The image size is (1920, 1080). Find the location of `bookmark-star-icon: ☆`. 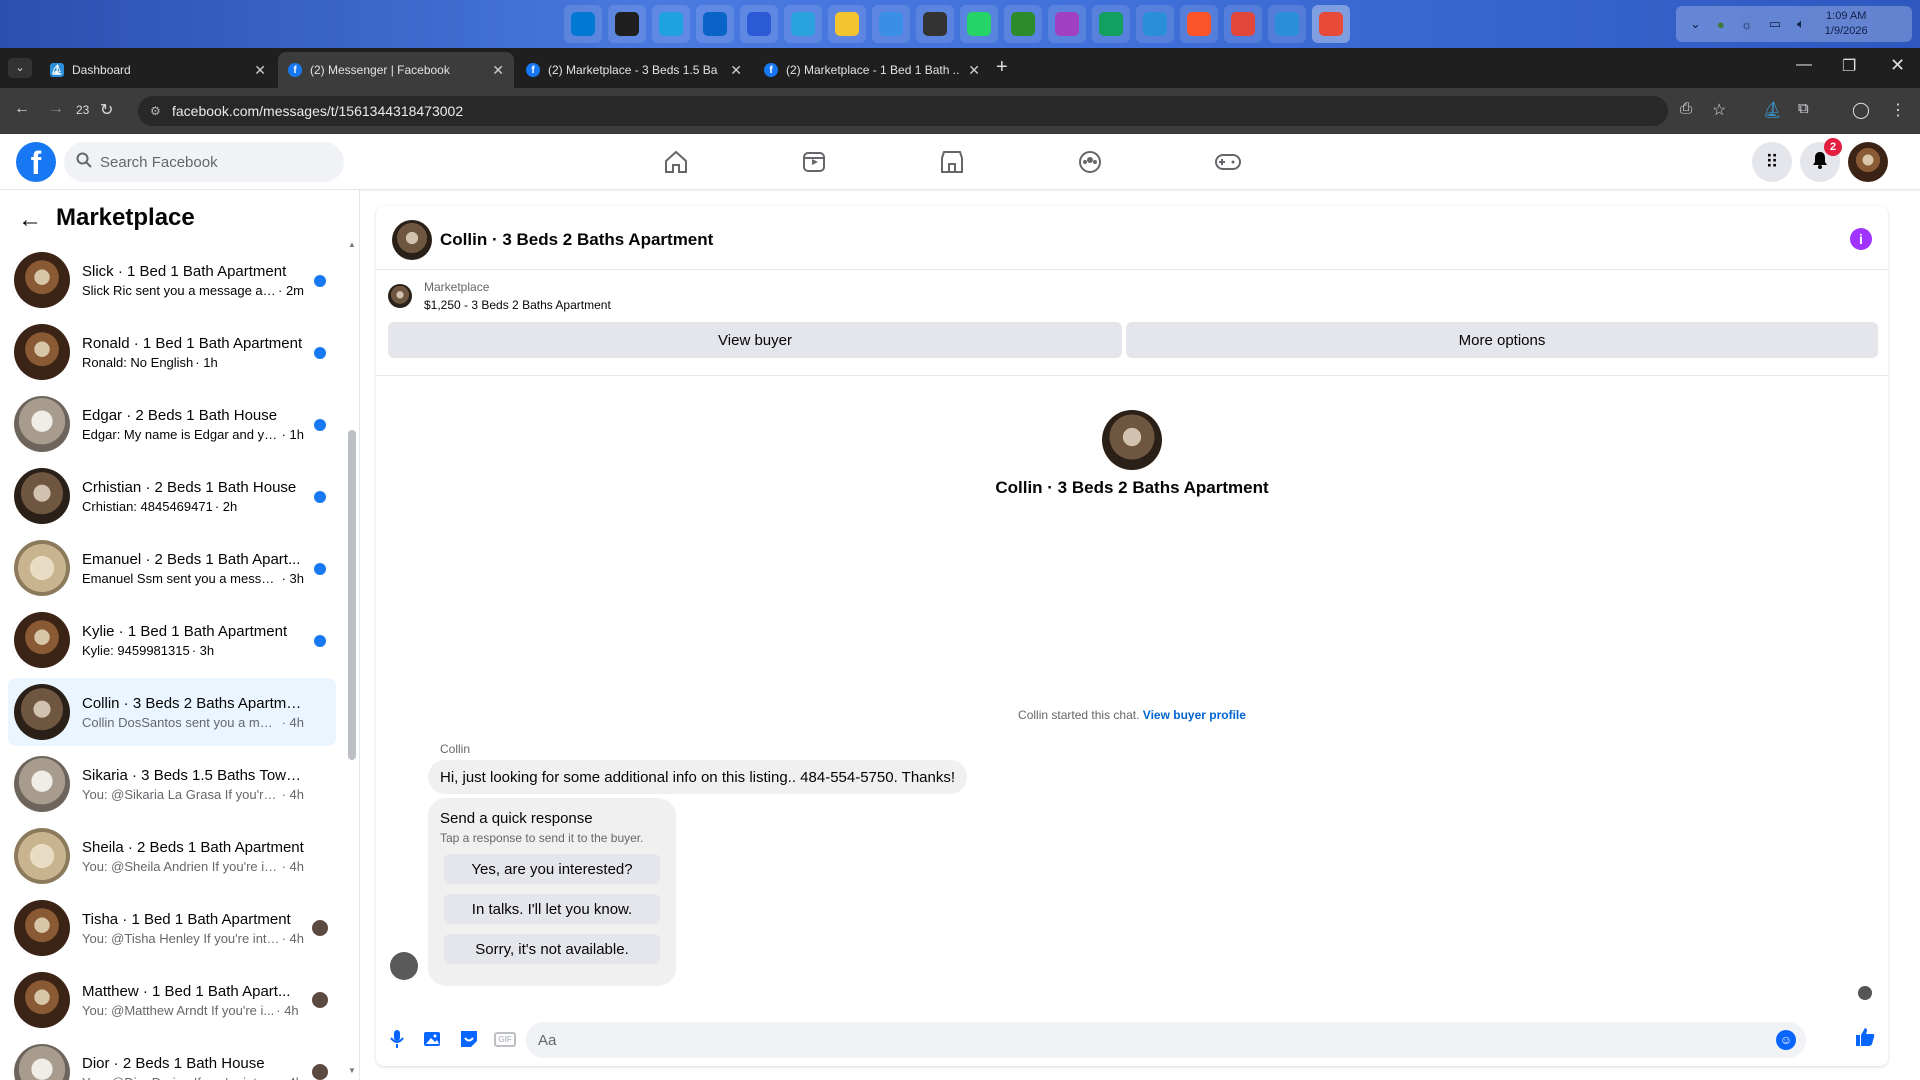

bookmark-star-icon: ☆ is located at coordinates (1719, 110).